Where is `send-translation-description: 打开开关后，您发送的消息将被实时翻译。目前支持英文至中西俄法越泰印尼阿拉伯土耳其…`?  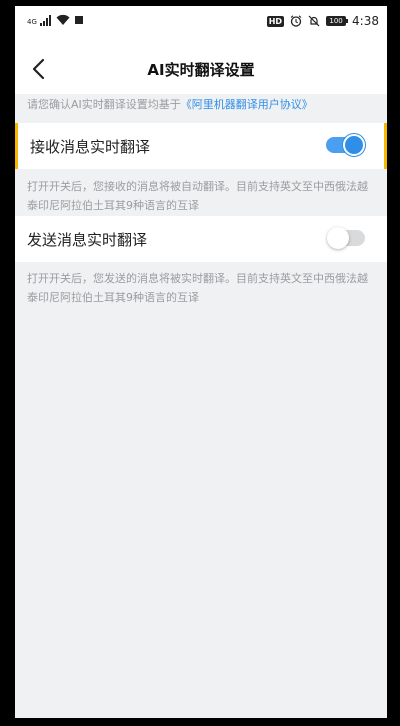 send-translation-description: 打开开关后，您发送的消息将被实时翻译。目前支持英文至中西俄法越泰印尼阿拉伯土耳其… is located at coordinates (197, 288).